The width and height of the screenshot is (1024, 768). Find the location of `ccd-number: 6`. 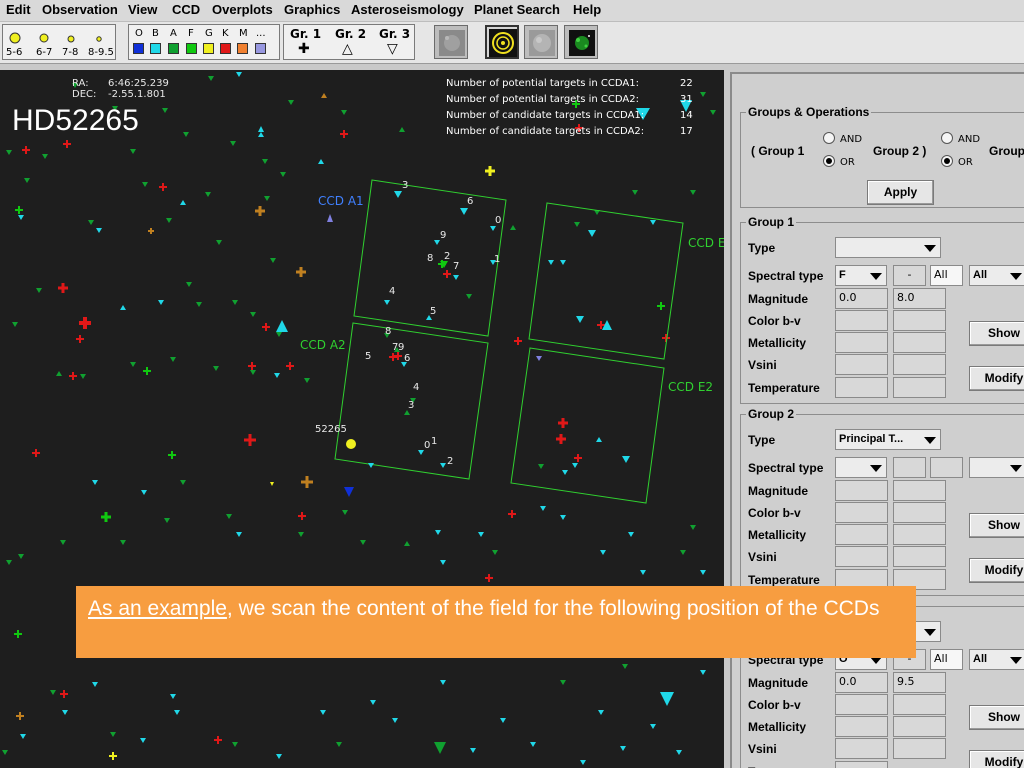

ccd-number: 6 is located at coordinates (407, 358).